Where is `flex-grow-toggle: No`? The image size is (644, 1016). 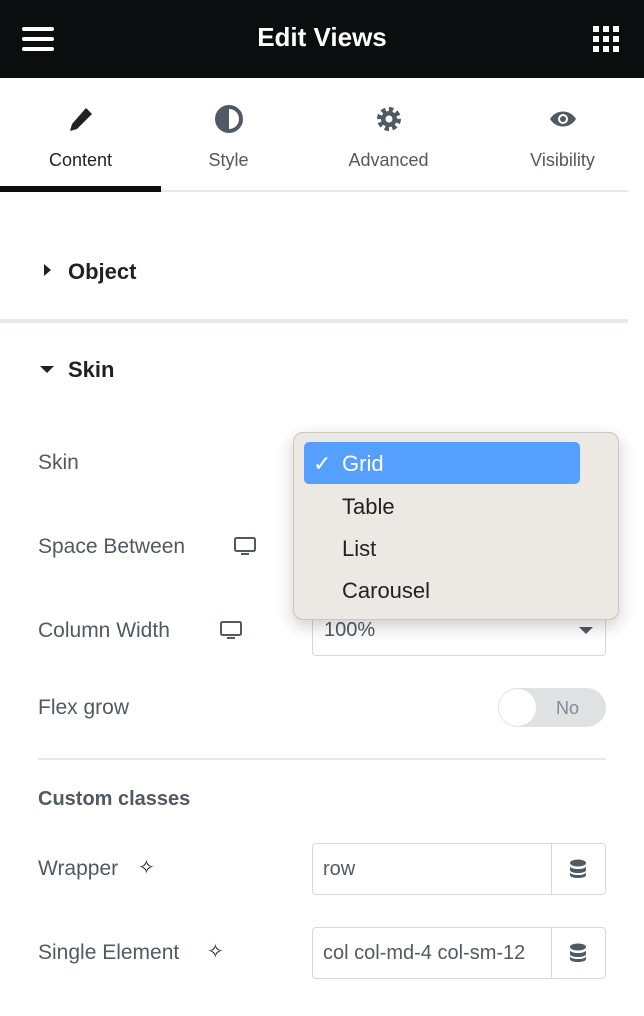
flex-grow-toggle: No is located at coordinates (552, 707).